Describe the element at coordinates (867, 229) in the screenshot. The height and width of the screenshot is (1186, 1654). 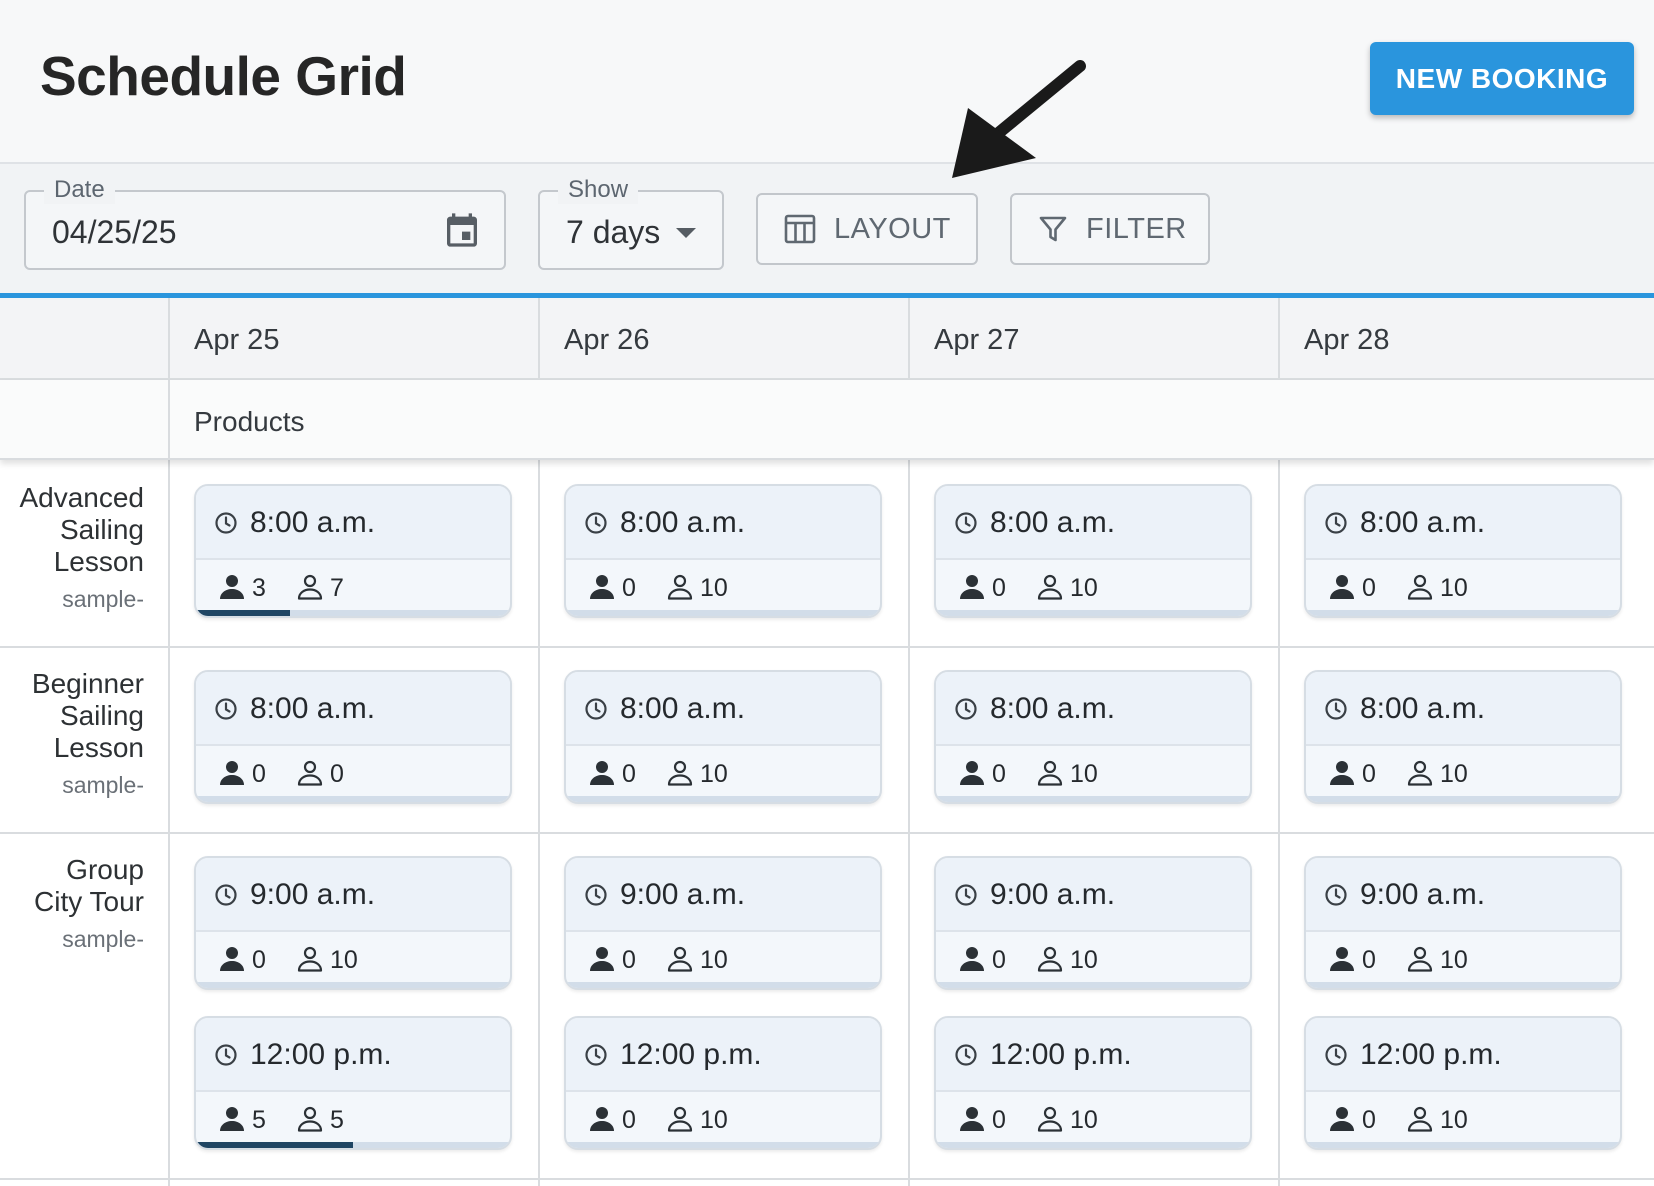
I see `layout-button: LAYOUT` at that location.